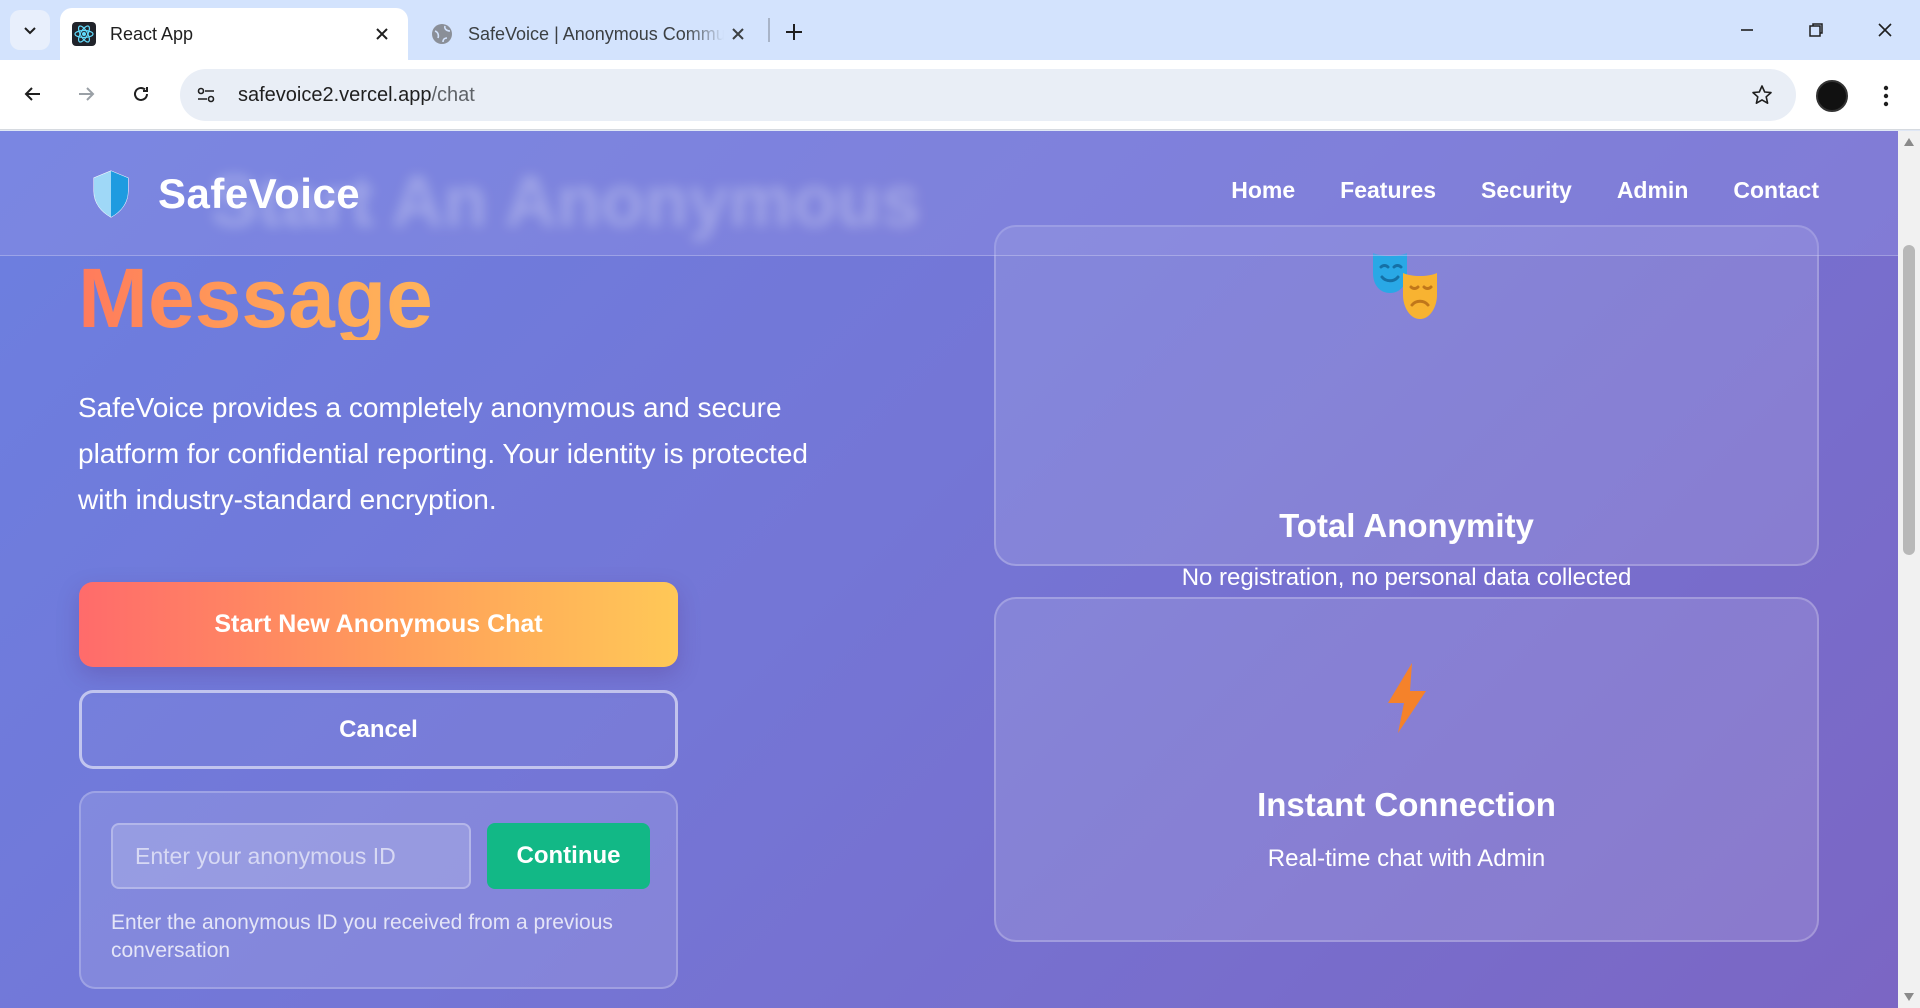 The width and height of the screenshot is (1920, 1008). I want to click on reload-icon, so click(141, 93).